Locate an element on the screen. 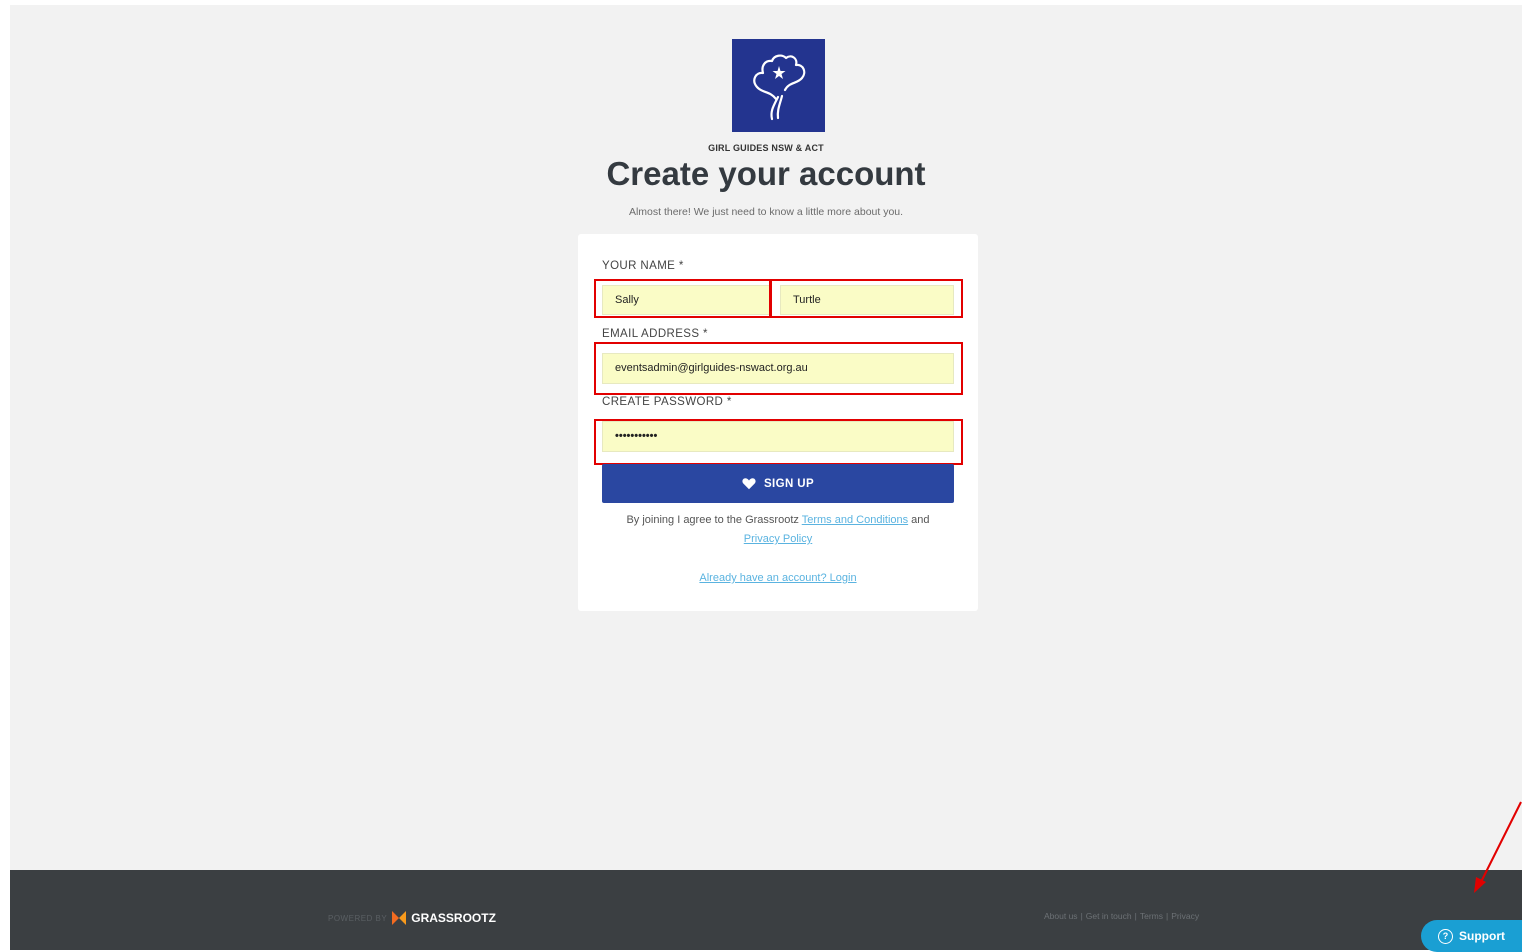 Image resolution: width=1522 pixels, height=952 pixels. last-name-input: Turtle is located at coordinates (867, 300).